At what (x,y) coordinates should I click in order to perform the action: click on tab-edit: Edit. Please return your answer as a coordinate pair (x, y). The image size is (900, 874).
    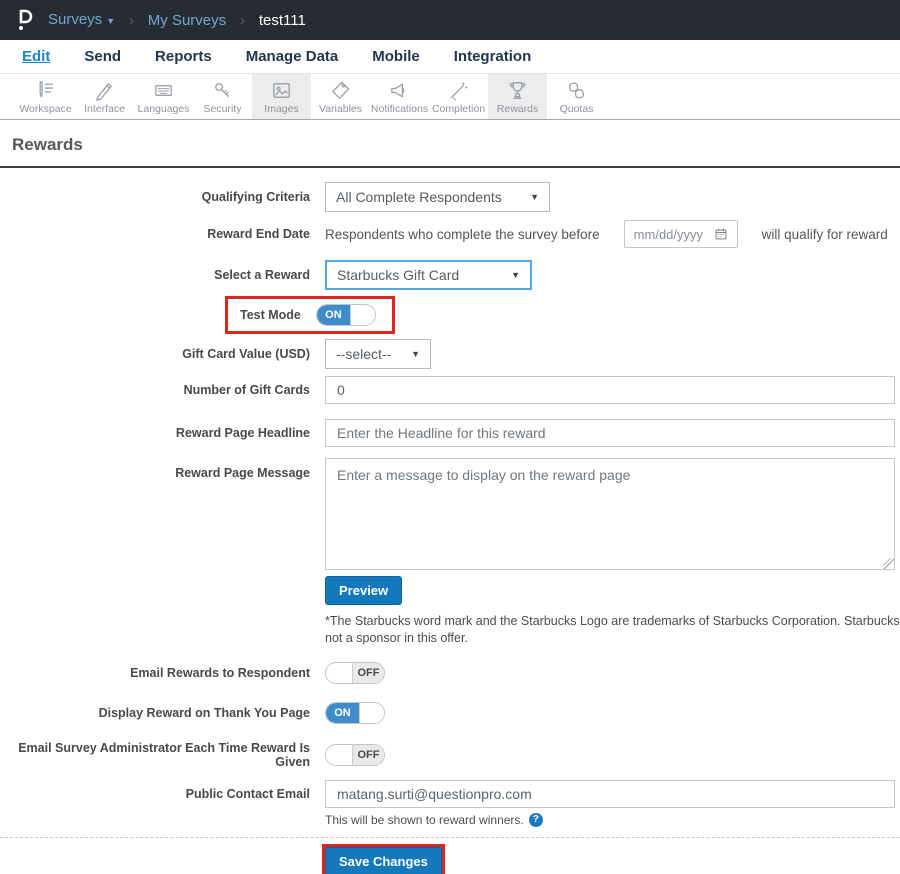
    Looking at the image, I should click on (36, 56).